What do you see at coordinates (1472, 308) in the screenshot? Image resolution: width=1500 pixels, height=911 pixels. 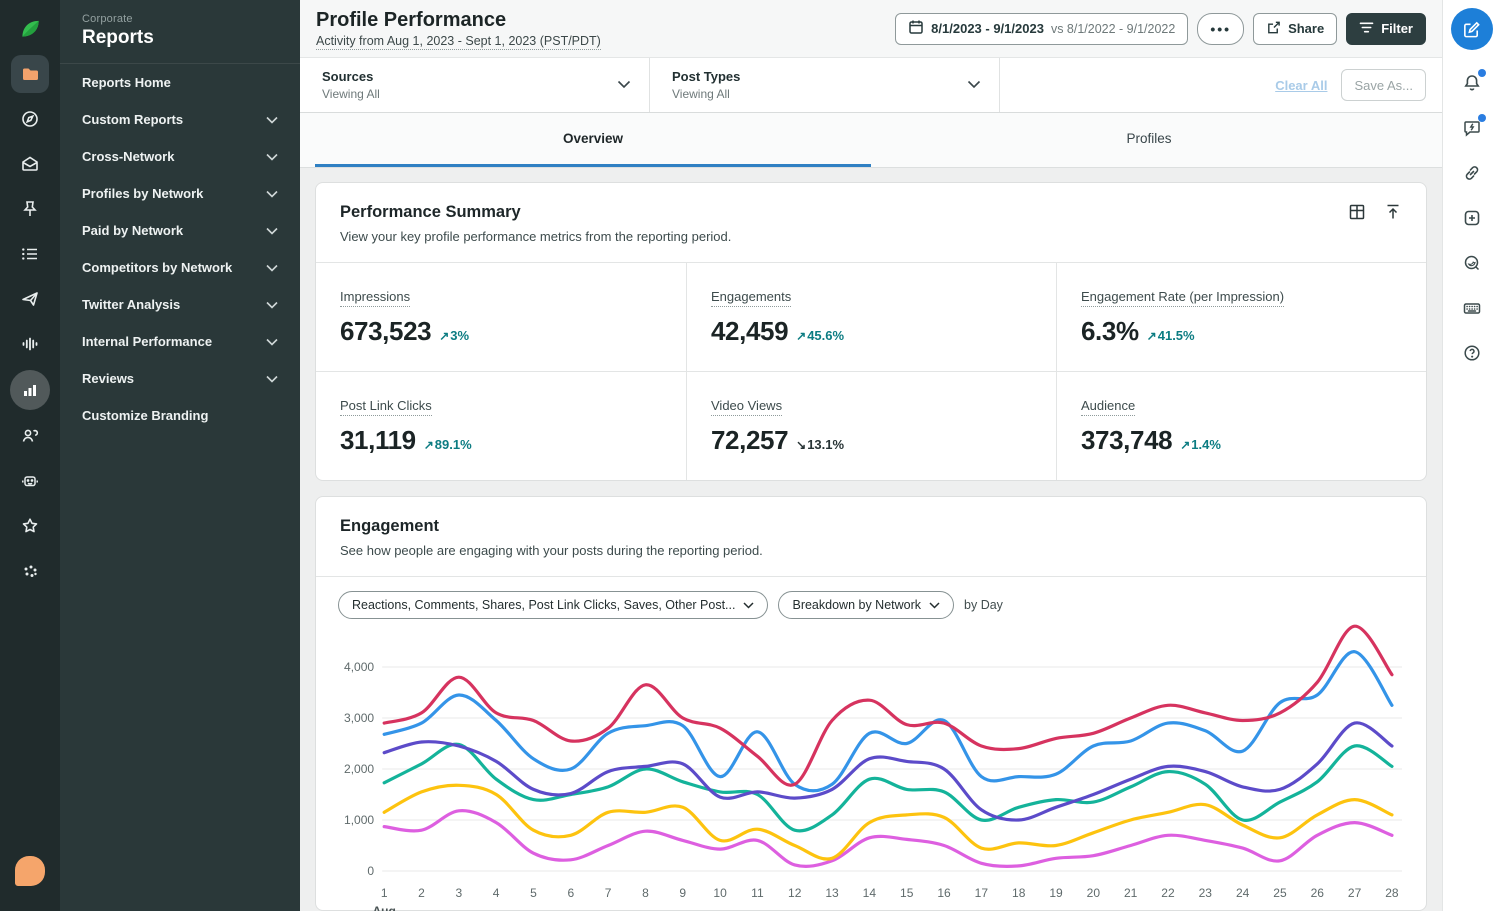 I see `keyboard-icon` at bounding box center [1472, 308].